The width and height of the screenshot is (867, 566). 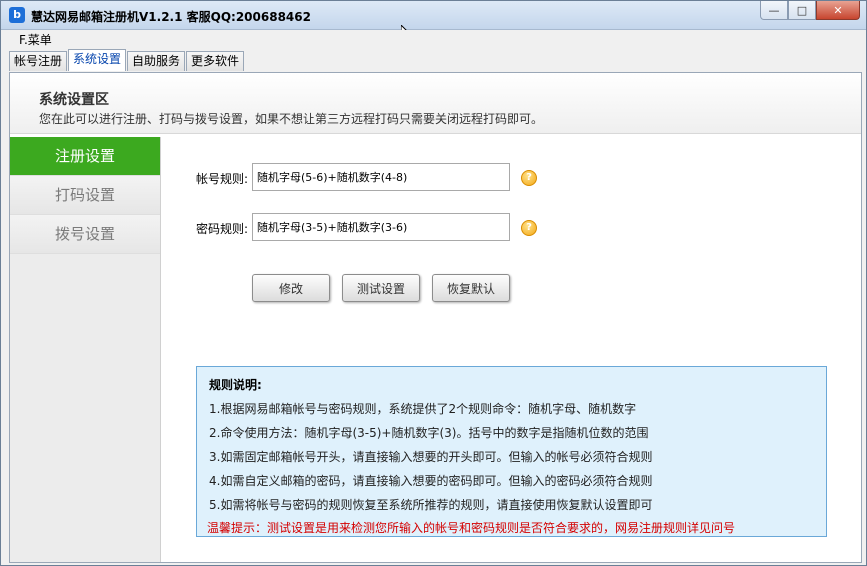 What do you see at coordinates (235, 385) in the screenshot?
I see `rules-info-title: 规则说明:` at bounding box center [235, 385].